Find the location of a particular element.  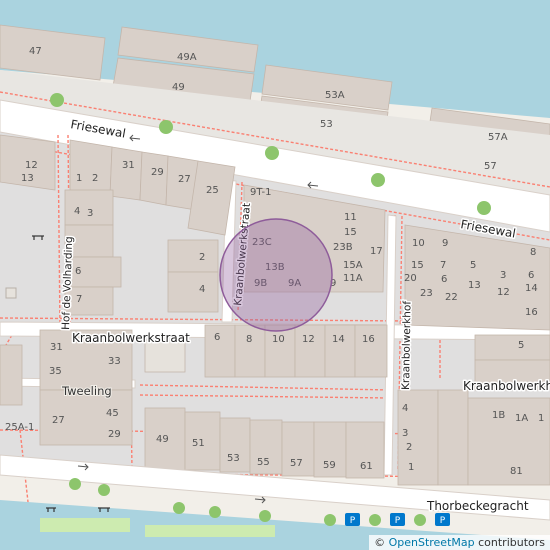

house-number: 35 is located at coordinates (55, 371).